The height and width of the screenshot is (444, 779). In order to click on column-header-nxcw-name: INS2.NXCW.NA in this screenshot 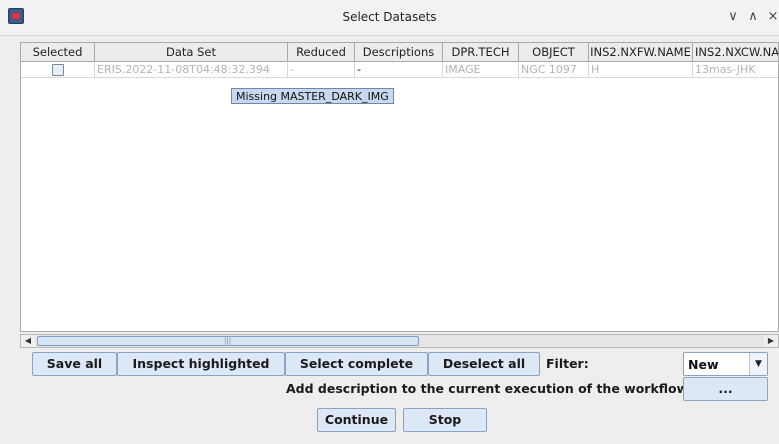, I will do `click(735, 52)`.